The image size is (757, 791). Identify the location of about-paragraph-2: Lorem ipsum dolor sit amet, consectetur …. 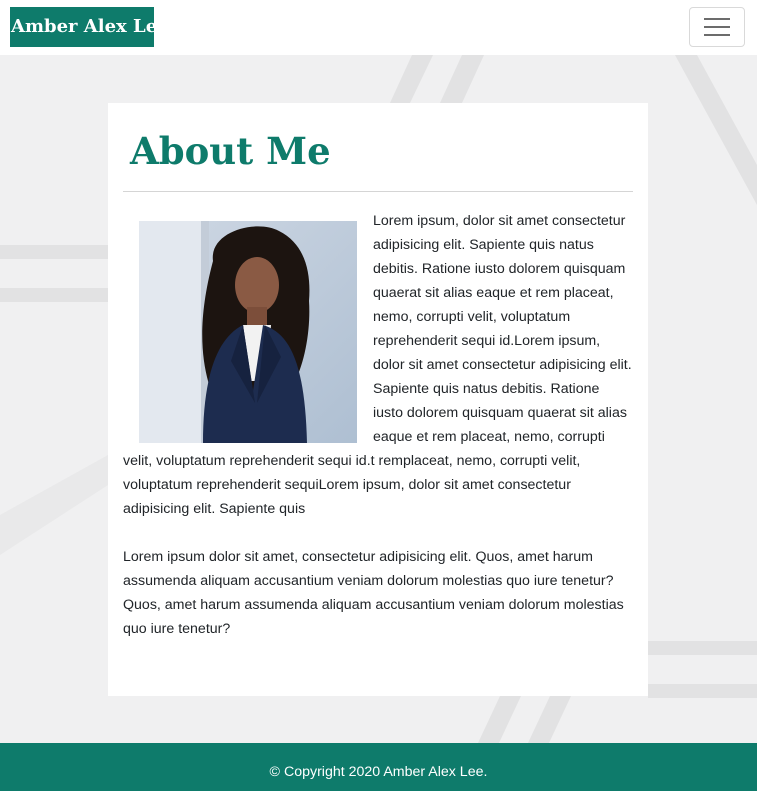
(373, 593).